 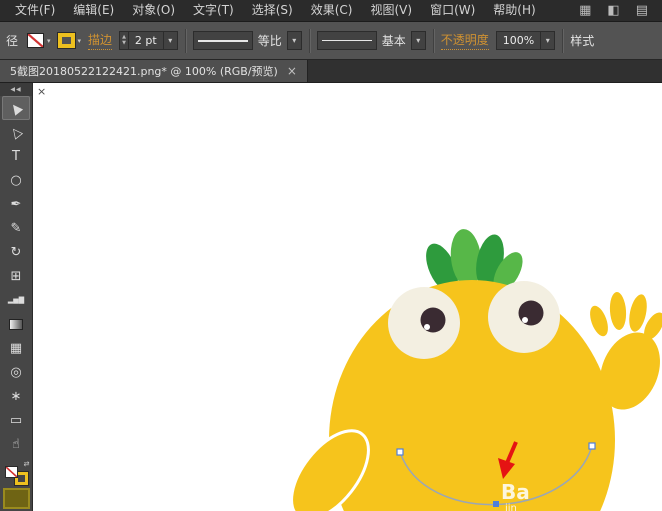 What do you see at coordinates (144, 71) in the screenshot?
I see `document-tab-title: 5截图20180522122421.png* @ 100% (RGB/预览)` at bounding box center [144, 71].